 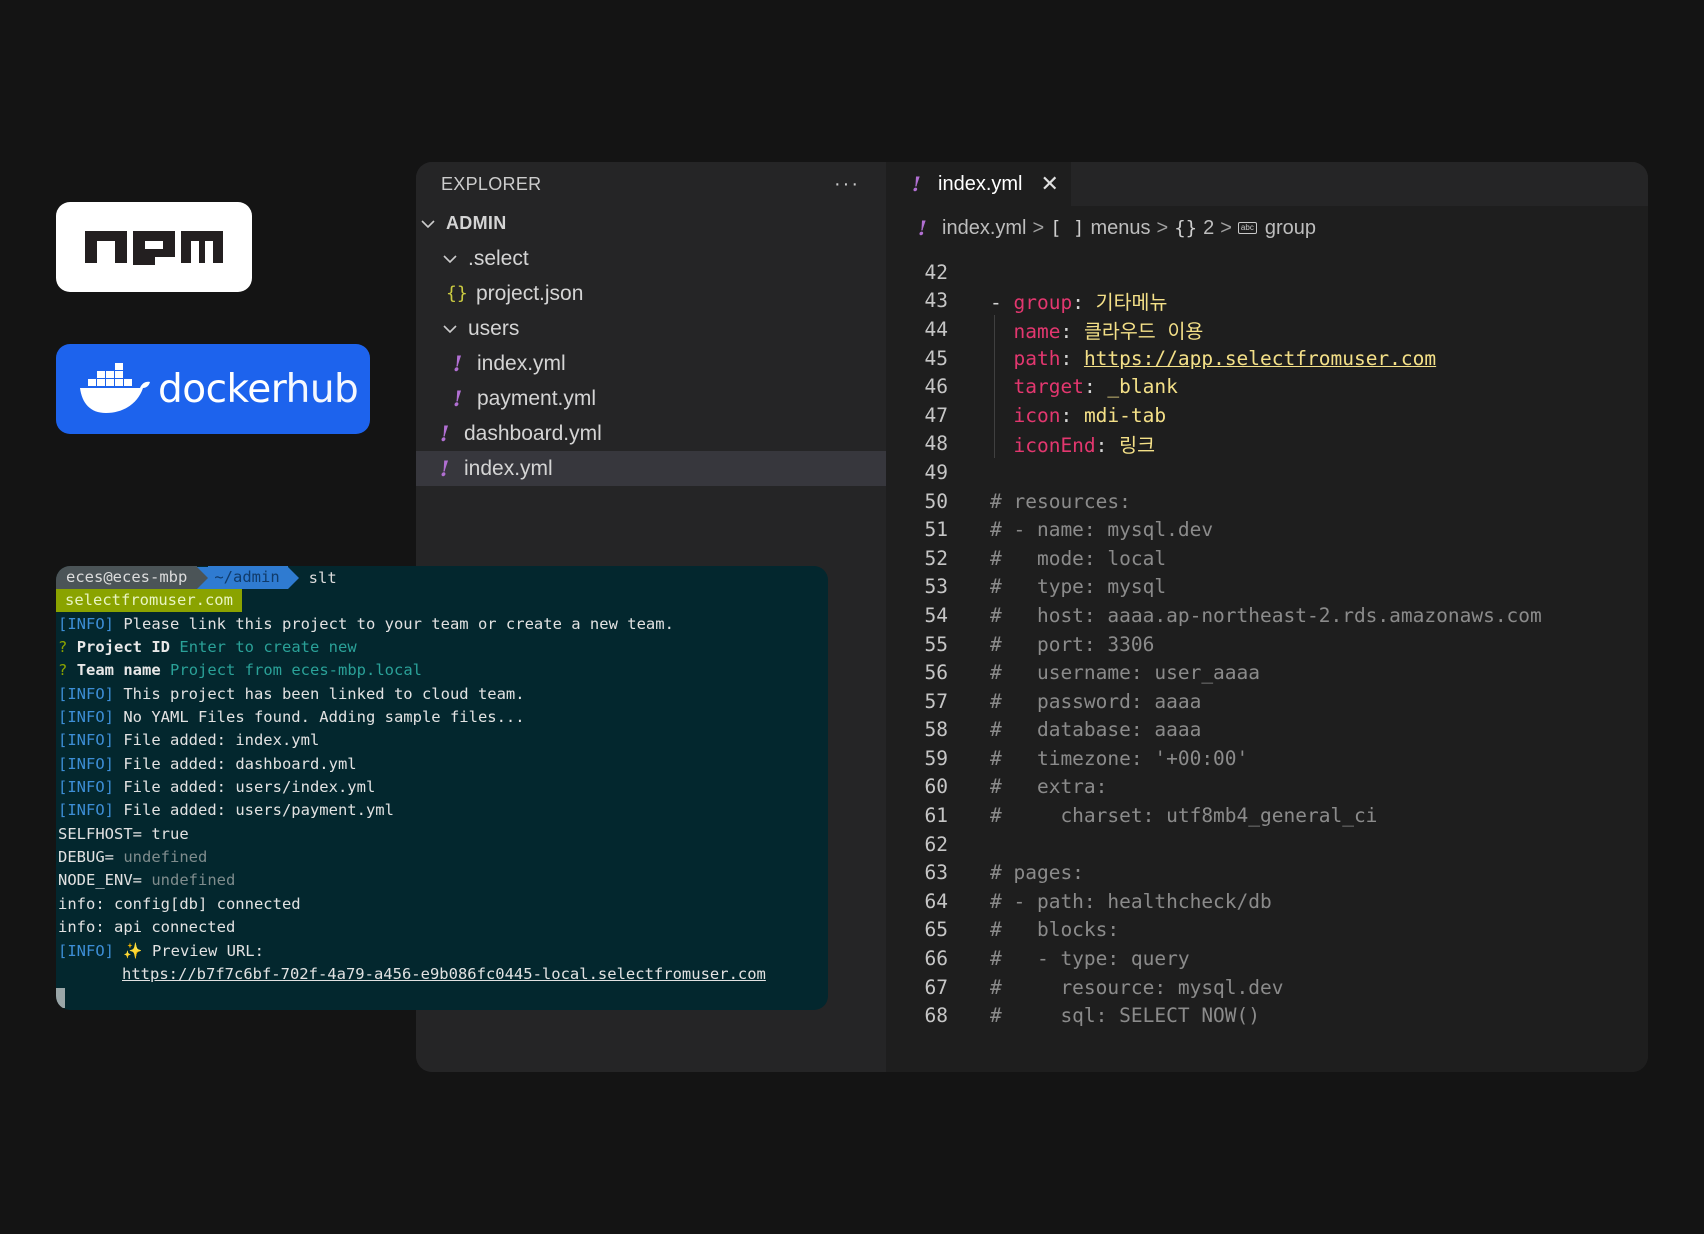 I want to click on code-text: # port: 3306, so click(x=1072, y=644).